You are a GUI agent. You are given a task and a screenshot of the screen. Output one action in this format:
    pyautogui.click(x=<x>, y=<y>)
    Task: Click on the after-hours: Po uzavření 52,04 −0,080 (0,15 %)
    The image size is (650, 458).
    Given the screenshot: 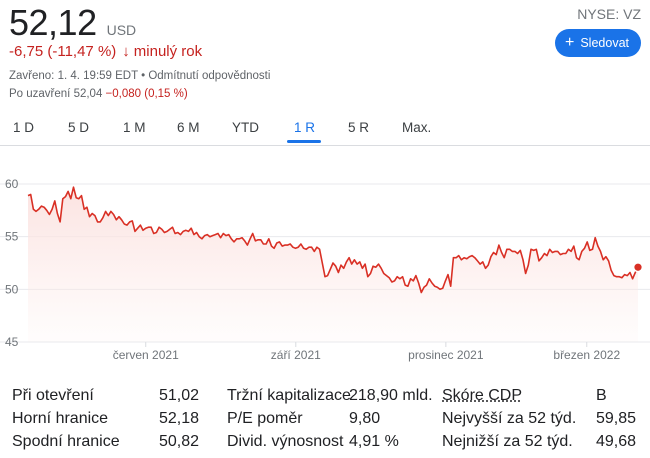 What is the action you would take?
    pyautogui.click(x=98, y=94)
    